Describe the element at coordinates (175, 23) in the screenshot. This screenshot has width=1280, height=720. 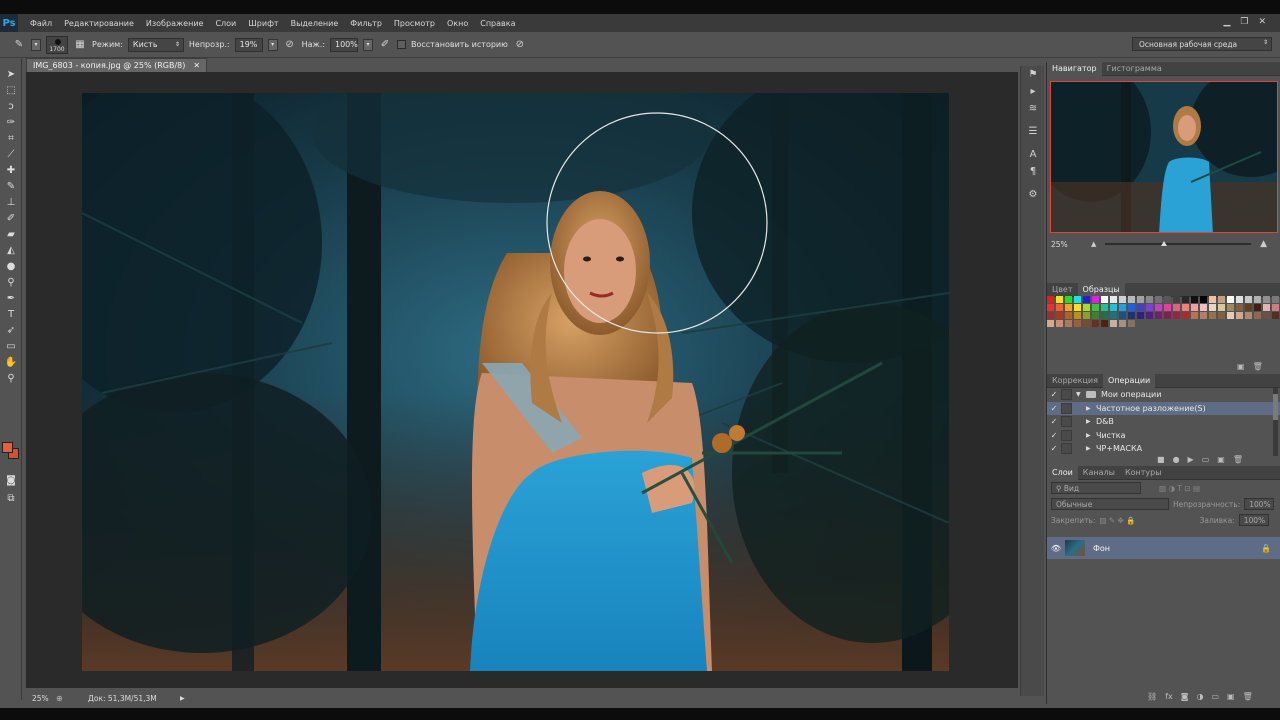
I see `menu-image: Изображение` at that location.